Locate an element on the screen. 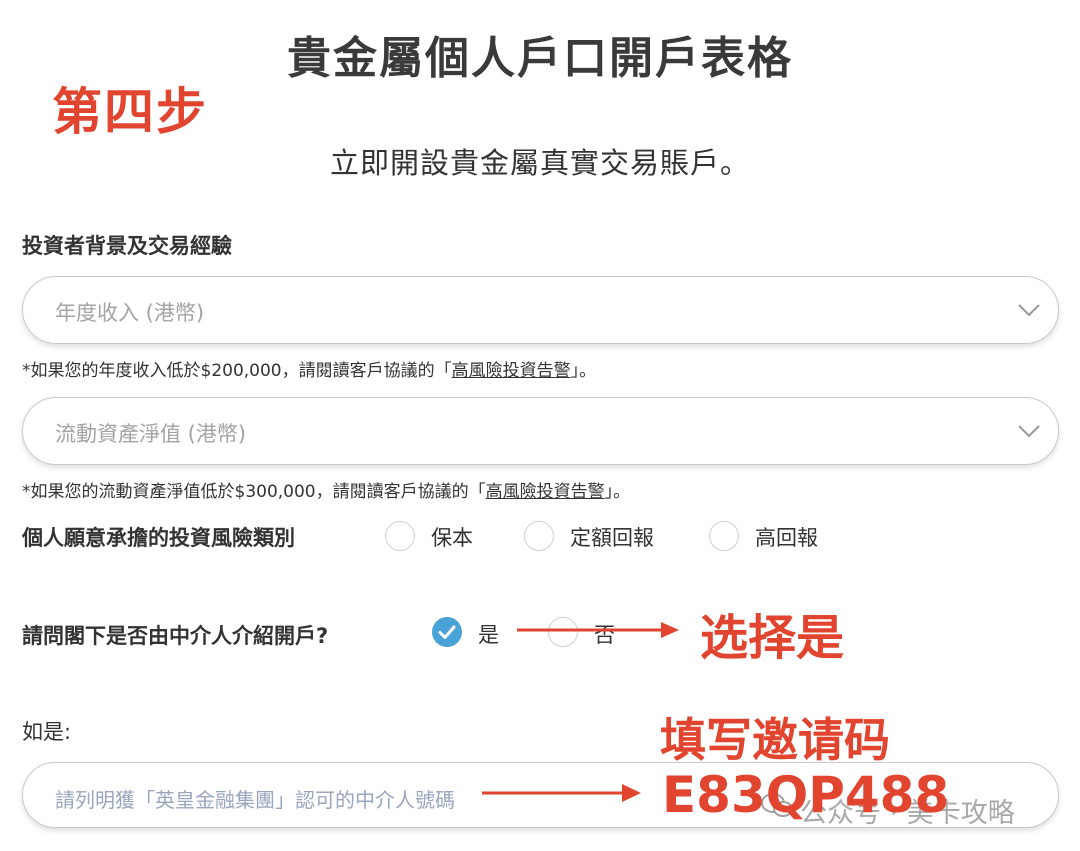 The width and height of the screenshot is (1080, 851). checkmark-icon is located at coordinates (447, 632).